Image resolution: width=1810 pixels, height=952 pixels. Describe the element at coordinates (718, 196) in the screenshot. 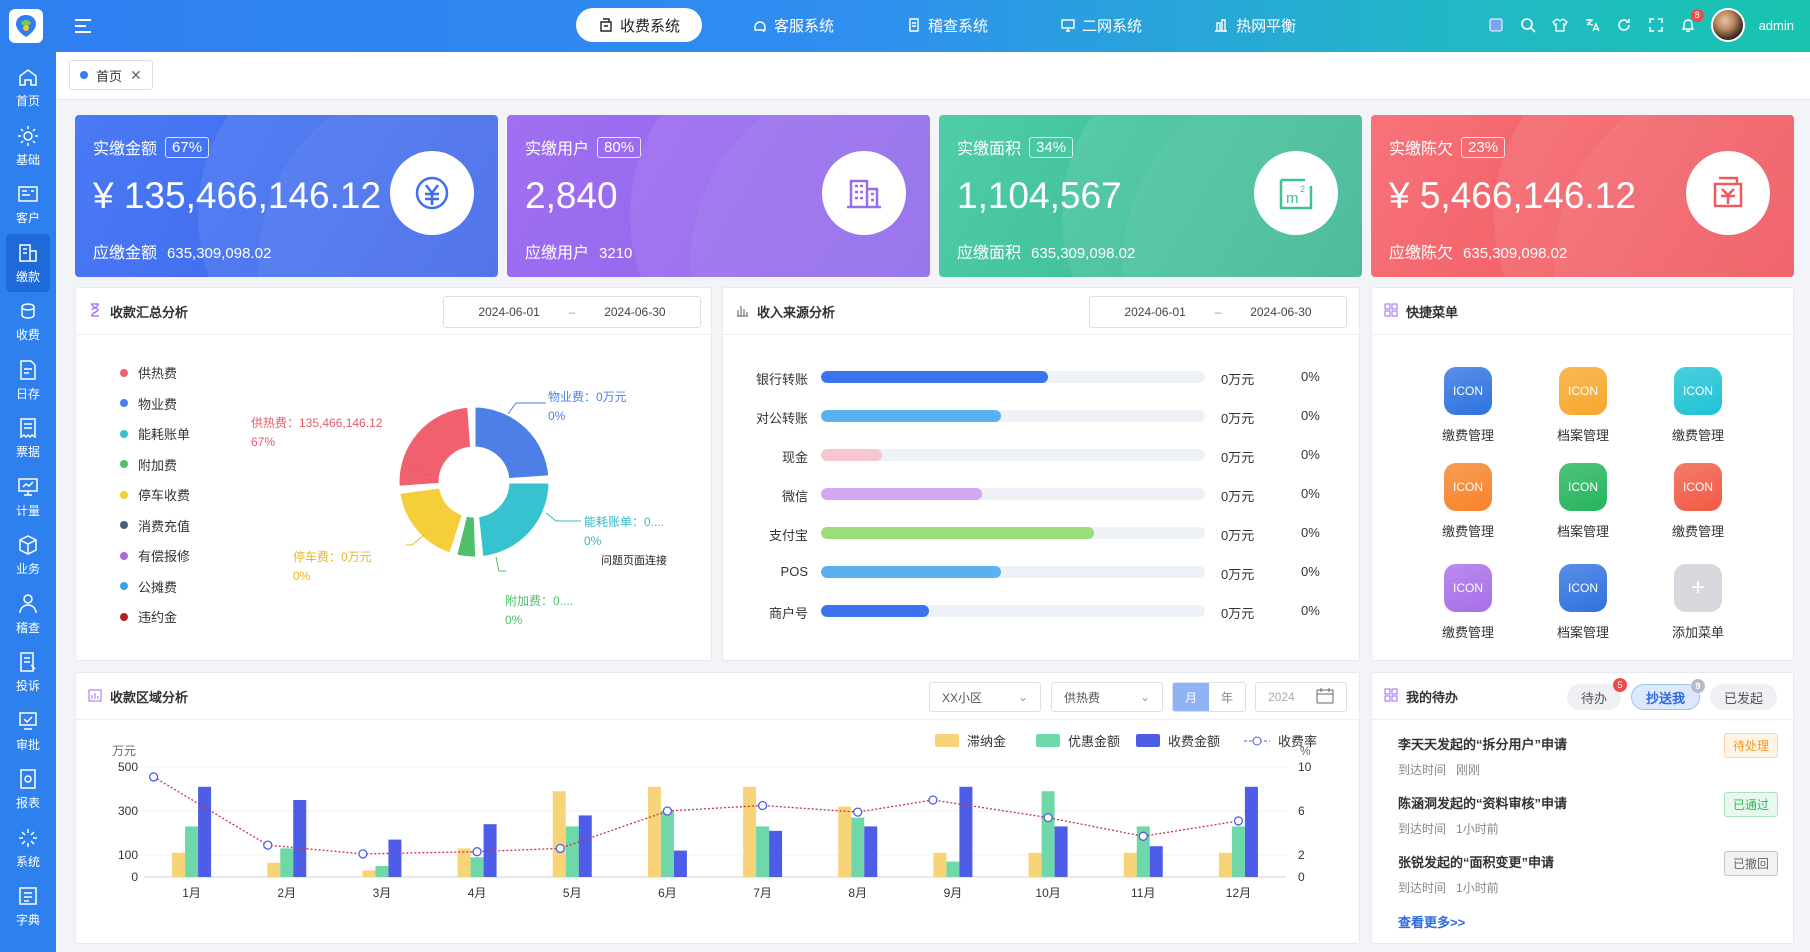

I see `stat-card-1: 实缴用户 80% 2,840 应缴用户 3210` at that location.